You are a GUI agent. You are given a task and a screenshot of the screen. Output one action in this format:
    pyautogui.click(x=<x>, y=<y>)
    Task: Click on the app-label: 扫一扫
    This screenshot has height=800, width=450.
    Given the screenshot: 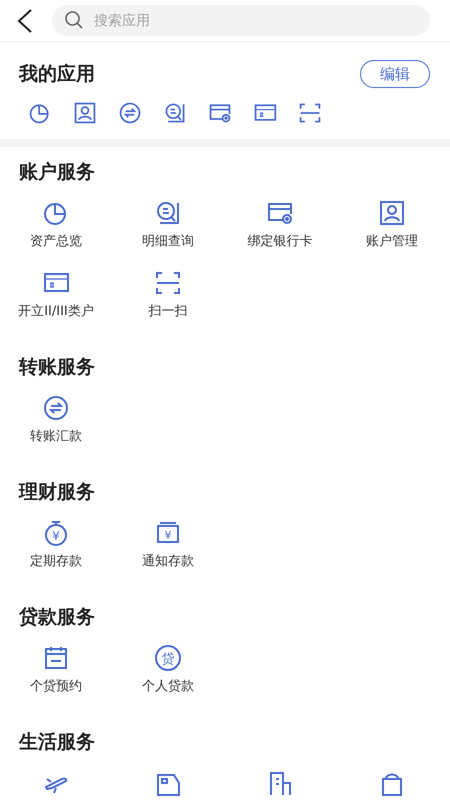 What is the action you would take?
    pyautogui.click(x=168, y=312)
    